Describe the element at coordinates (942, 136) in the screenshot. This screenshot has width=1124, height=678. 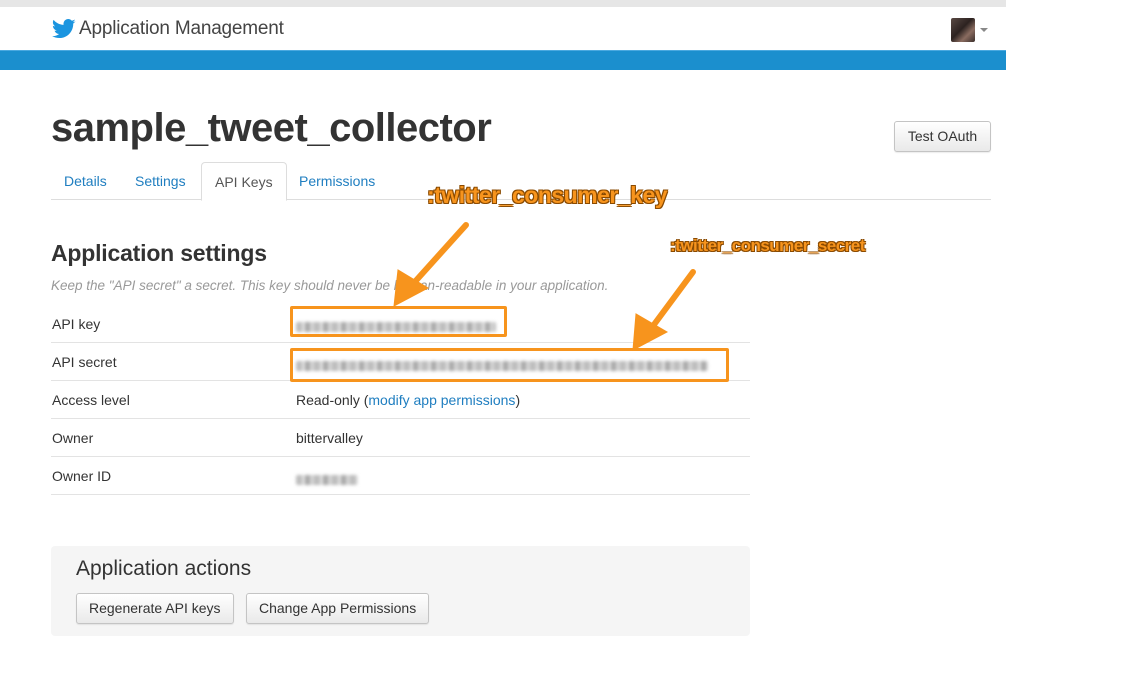
I see `test-oauth-button: Test OAuth` at that location.